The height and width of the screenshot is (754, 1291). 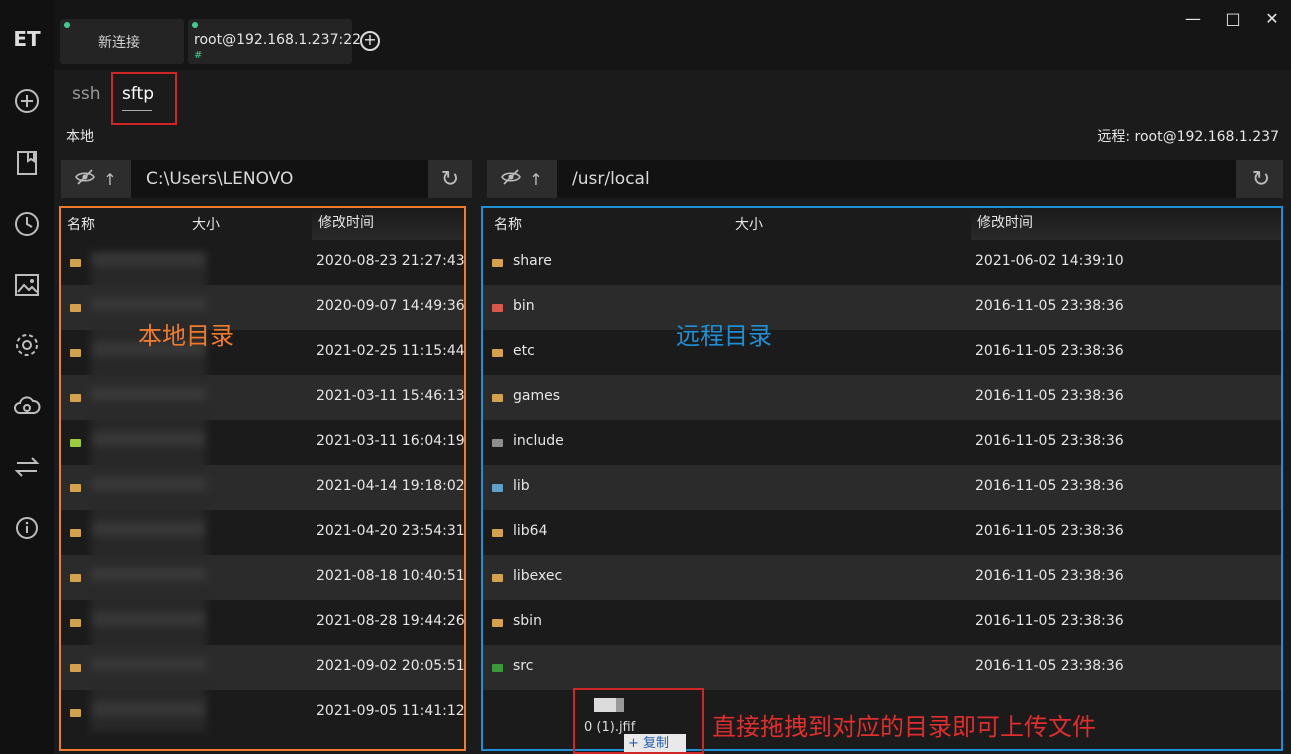 What do you see at coordinates (27, 224) in the screenshot?
I see `history-icon` at bounding box center [27, 224].